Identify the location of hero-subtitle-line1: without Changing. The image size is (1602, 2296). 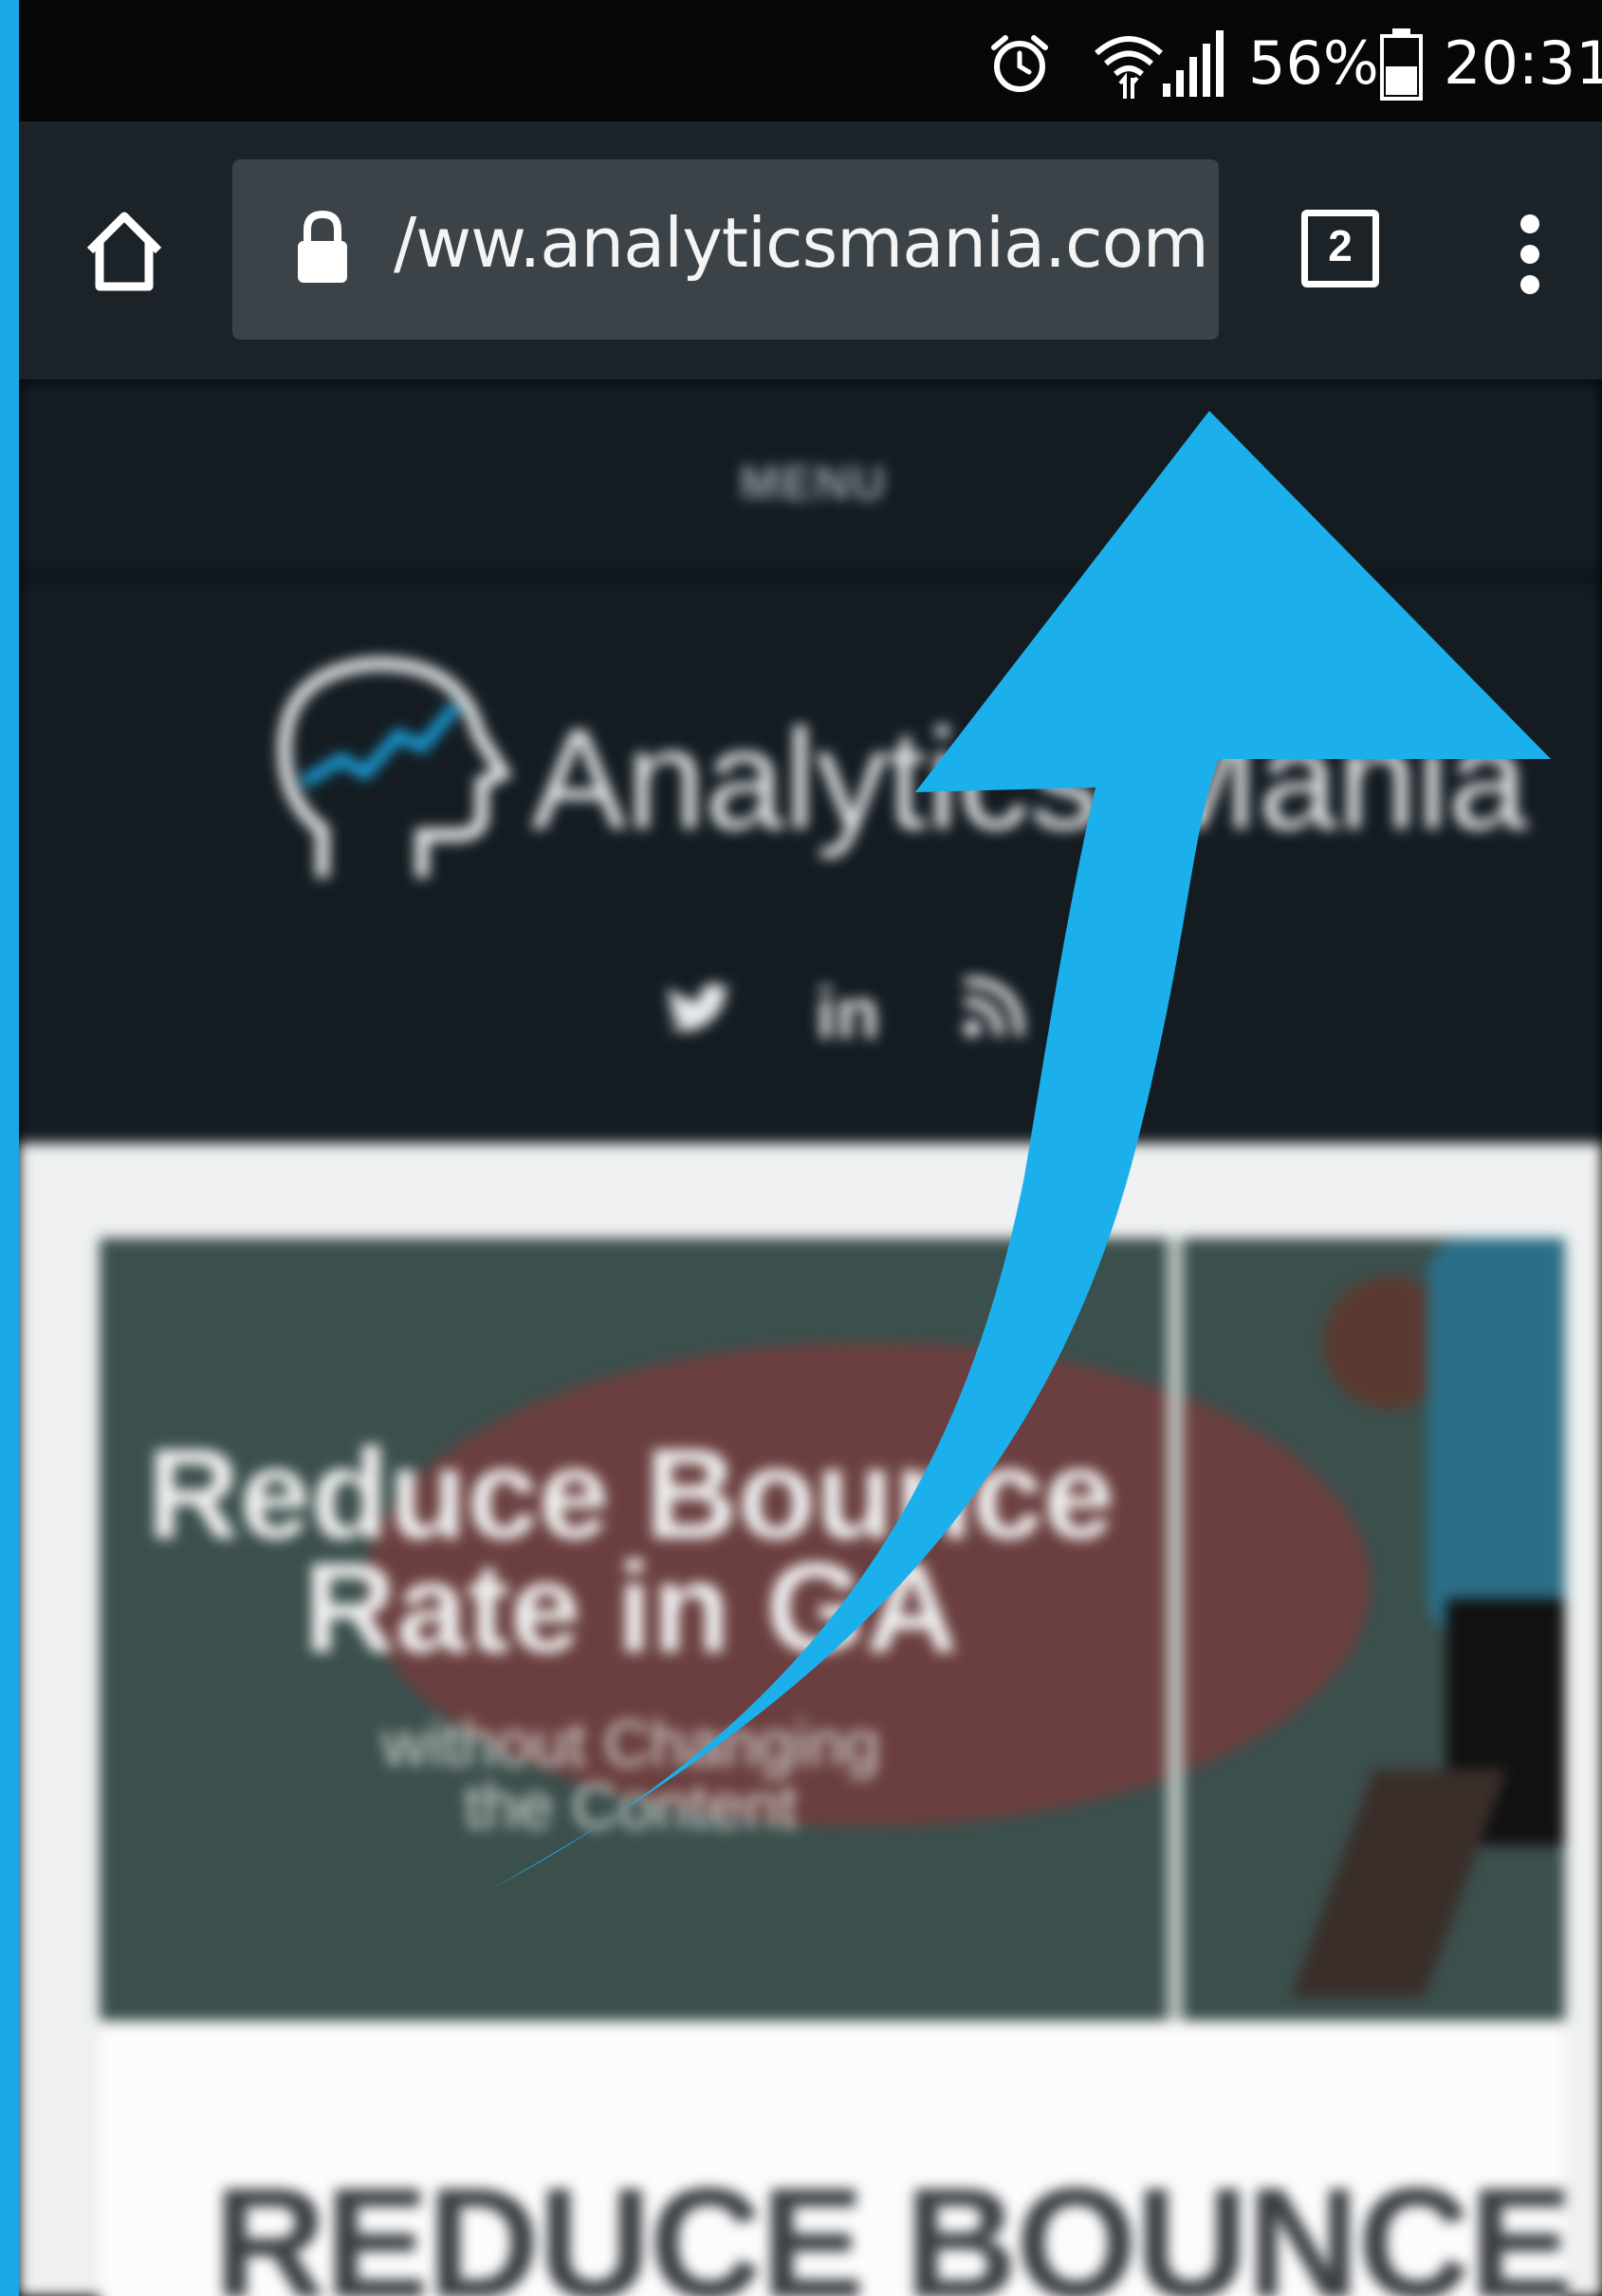
(630, 1744).